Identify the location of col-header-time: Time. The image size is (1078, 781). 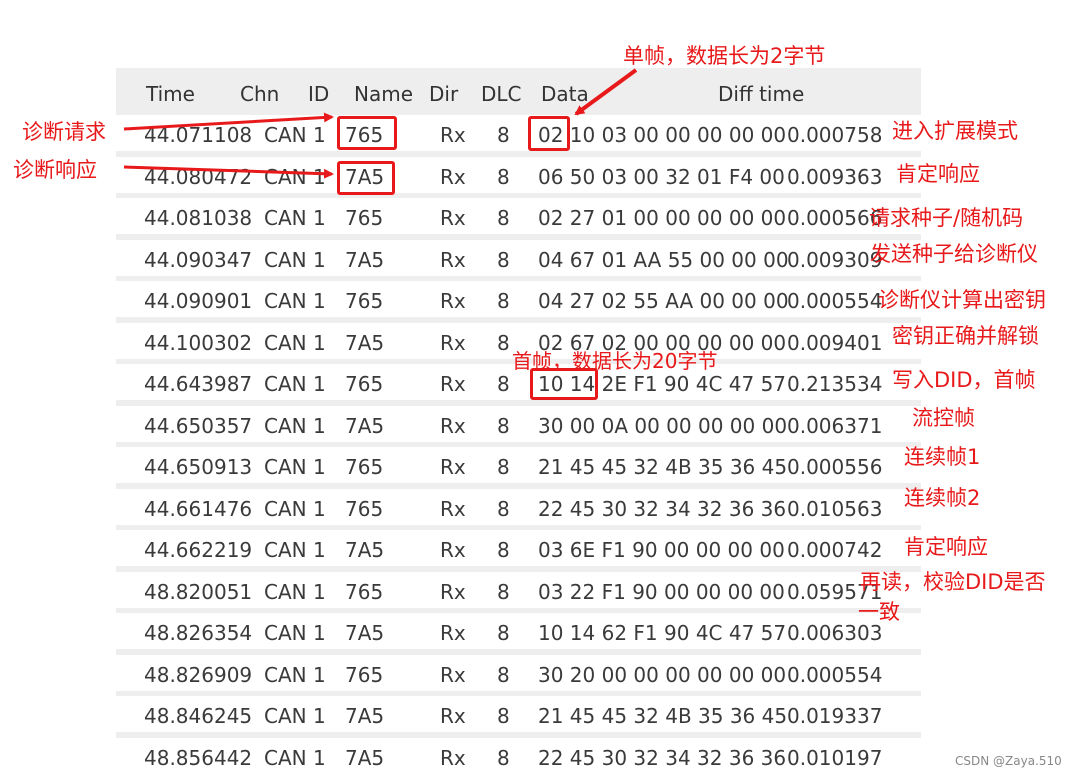
(170, 94).